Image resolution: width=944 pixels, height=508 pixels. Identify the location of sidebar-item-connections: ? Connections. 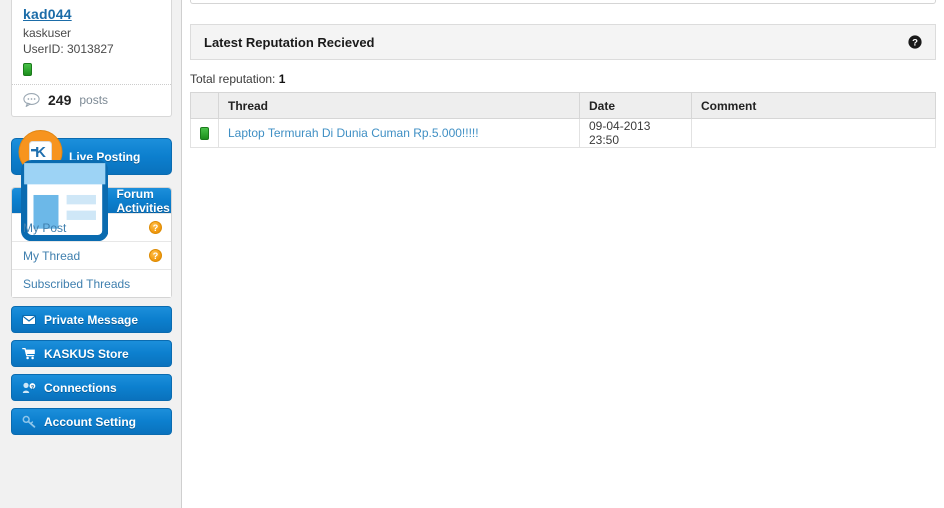
(91, 387).